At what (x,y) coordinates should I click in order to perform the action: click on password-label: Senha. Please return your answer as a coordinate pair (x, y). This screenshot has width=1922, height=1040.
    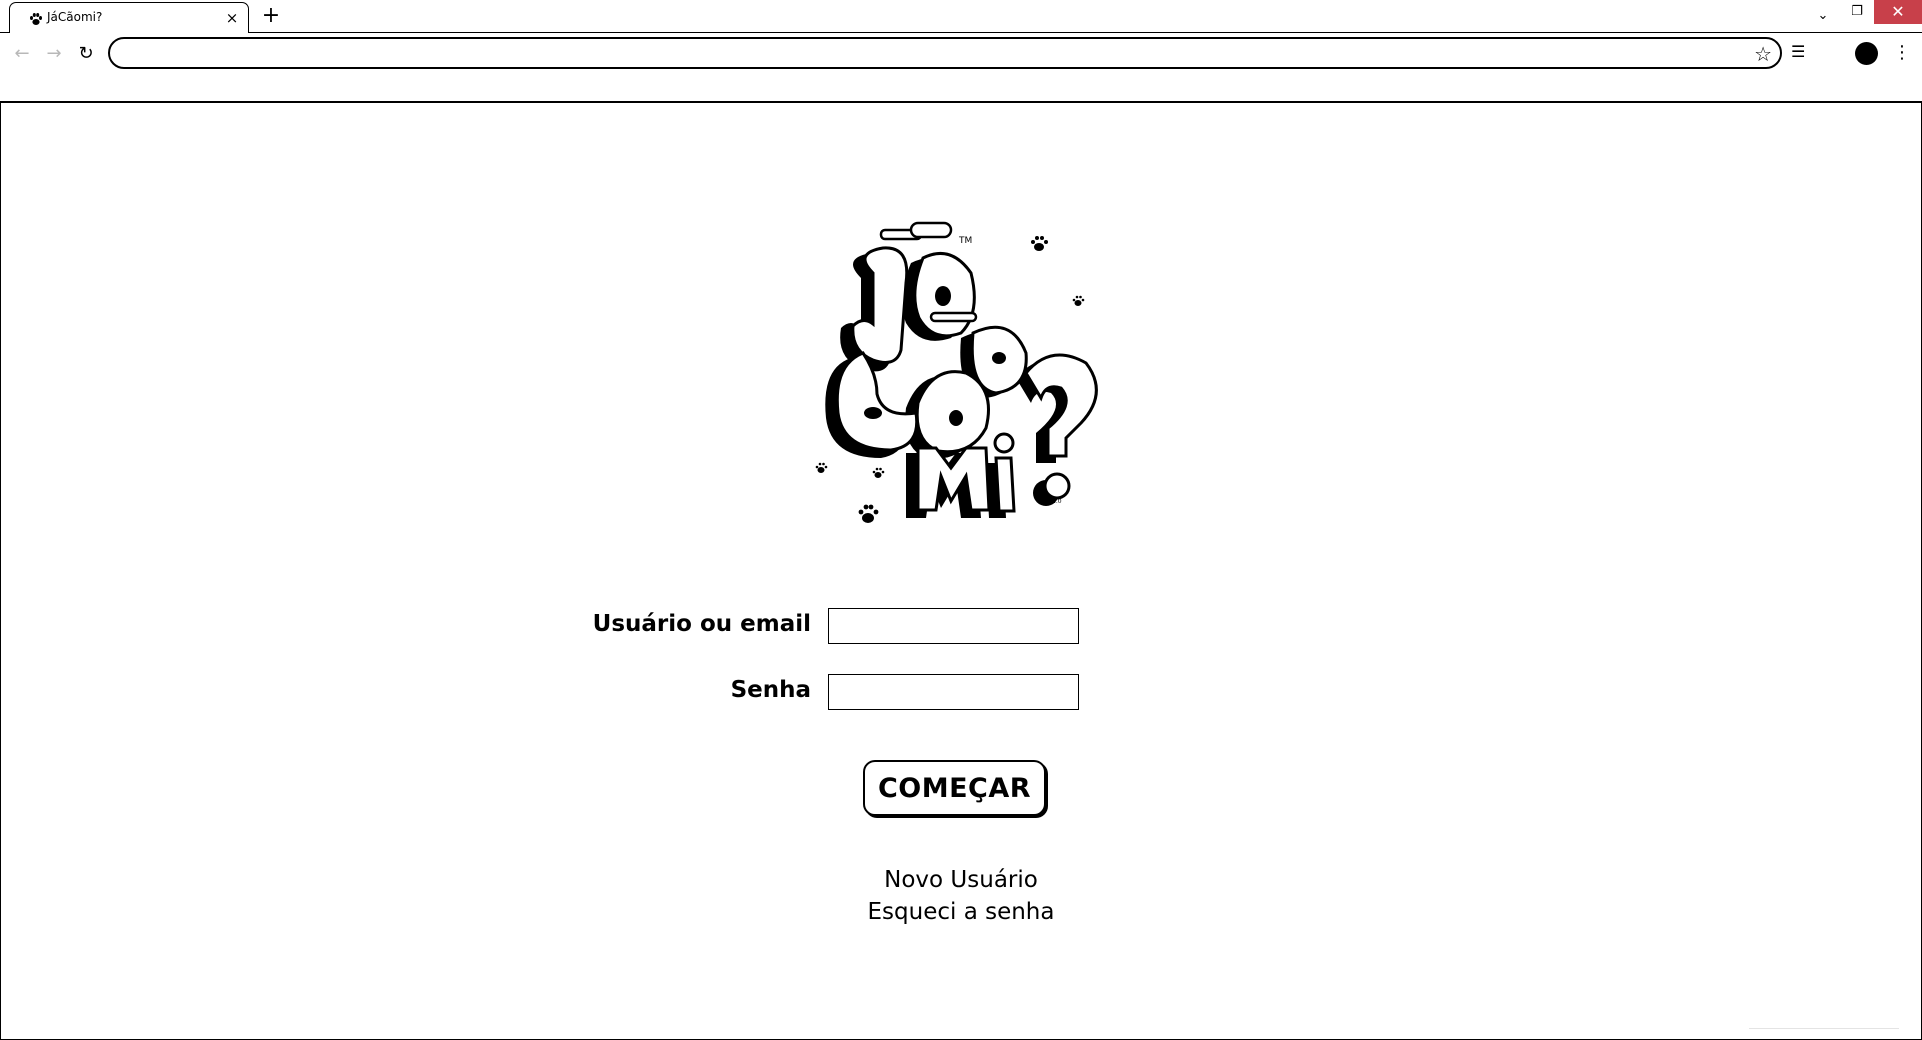
    Looking at the image, I should click on (770, 690).